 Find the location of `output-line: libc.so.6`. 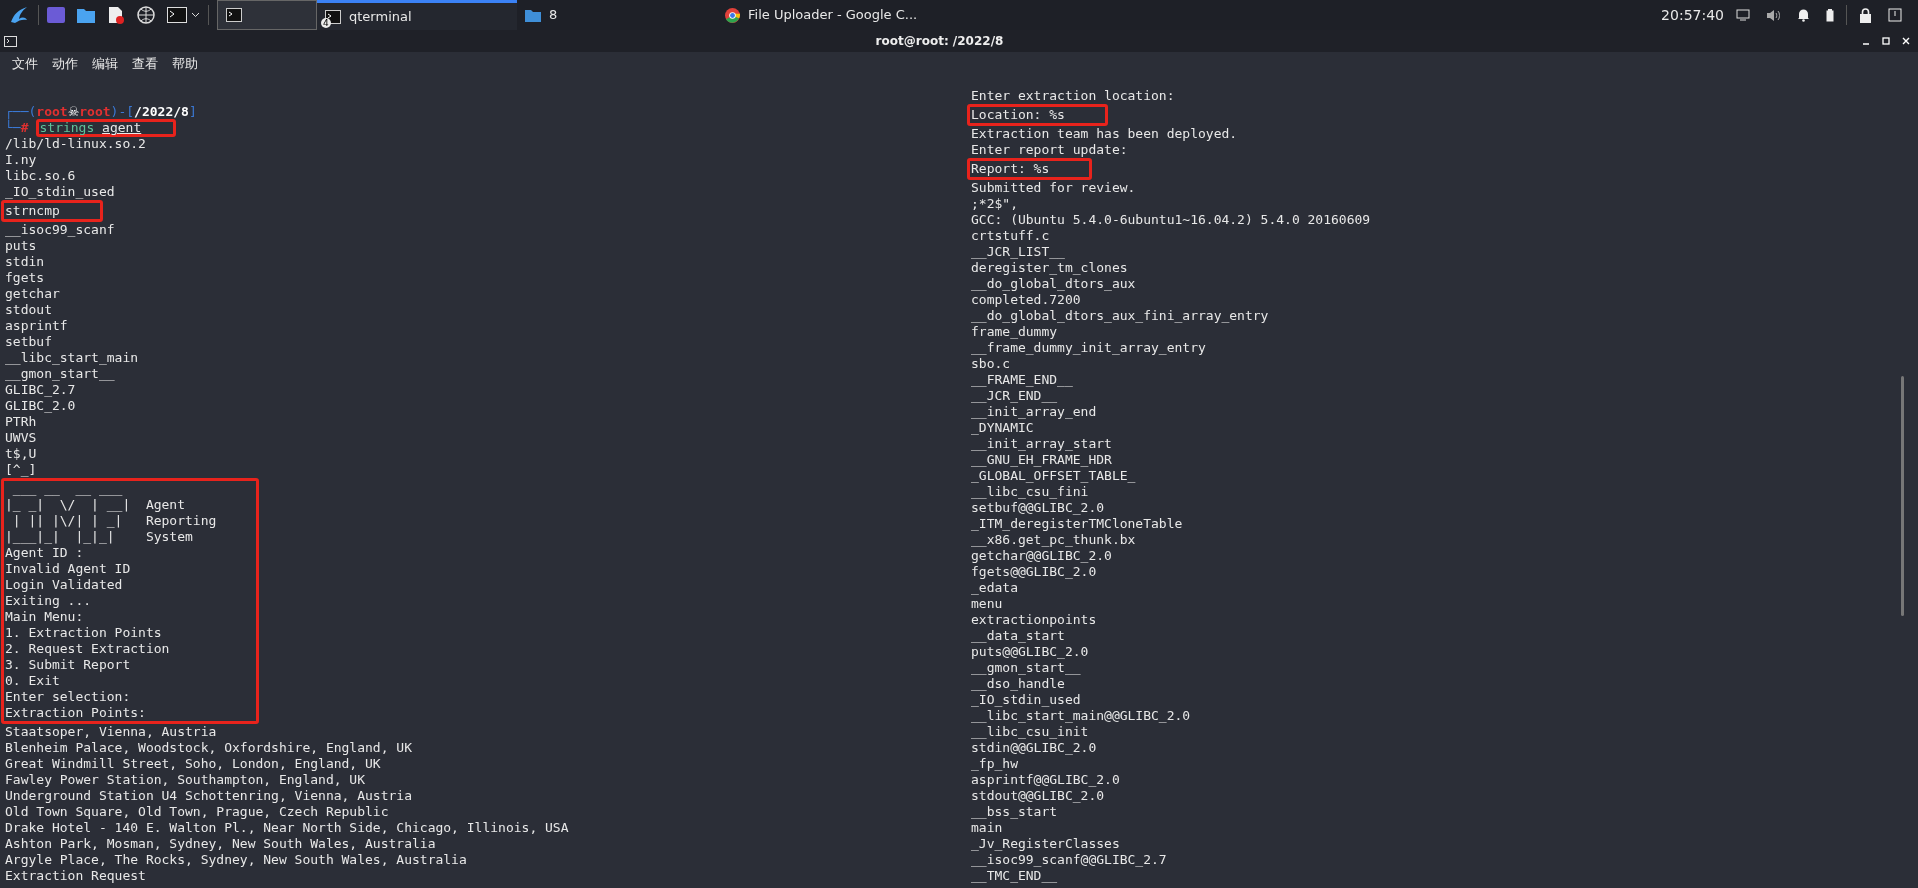

output-line: libc.so.6 is located at coordinates (40, 176).